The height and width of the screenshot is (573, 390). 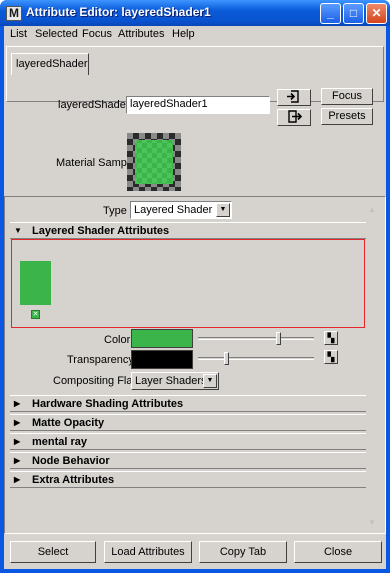 I want to click on copy-tab-button: Copy Tab, so click(x=243, y=552).